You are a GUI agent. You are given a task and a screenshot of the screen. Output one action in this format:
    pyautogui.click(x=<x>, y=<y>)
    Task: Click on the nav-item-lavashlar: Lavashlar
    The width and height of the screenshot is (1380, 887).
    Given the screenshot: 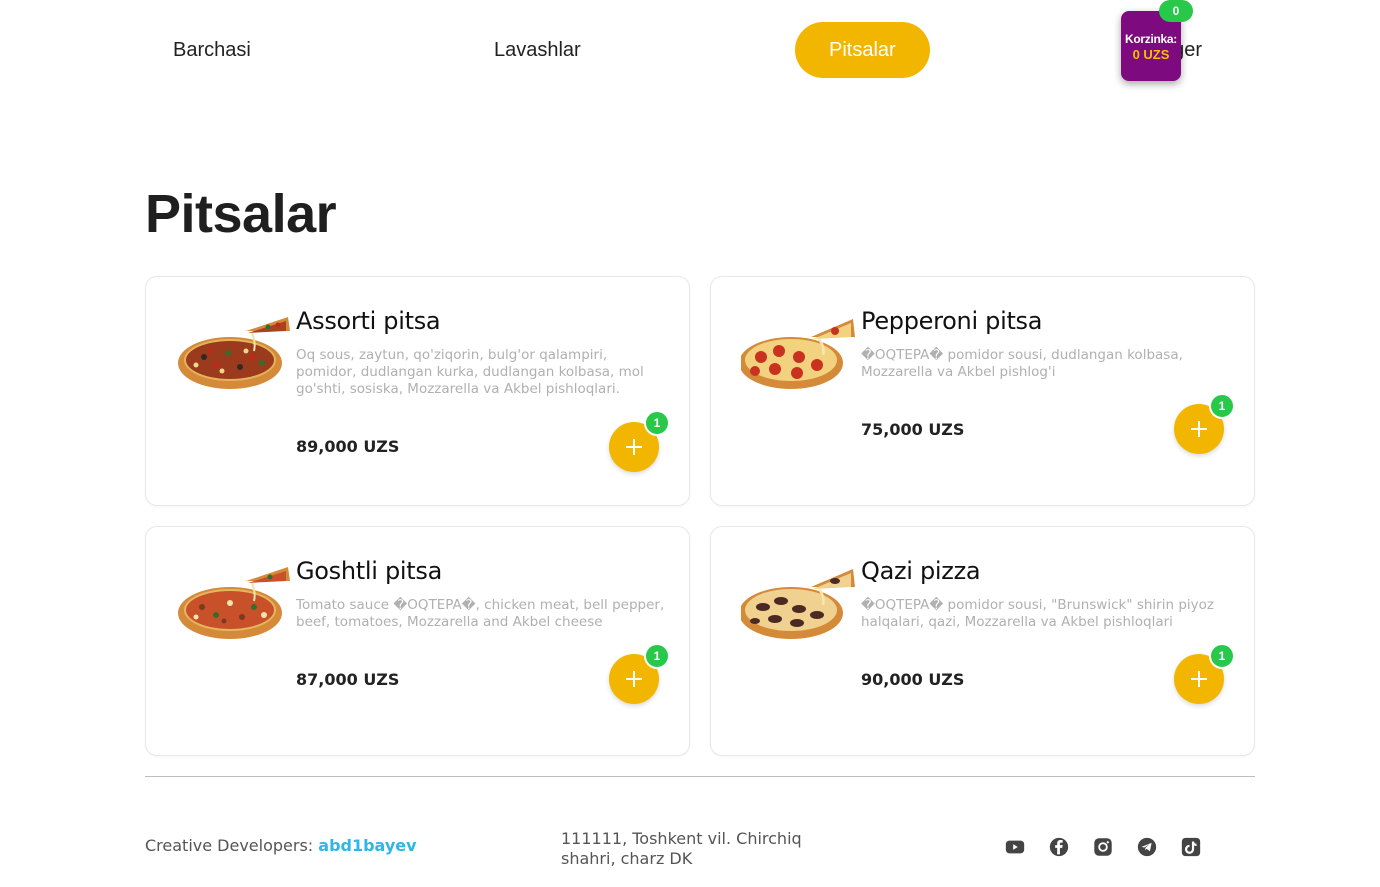 What is the action you would take?
    pyautogui.click(x=537, y=50)
    